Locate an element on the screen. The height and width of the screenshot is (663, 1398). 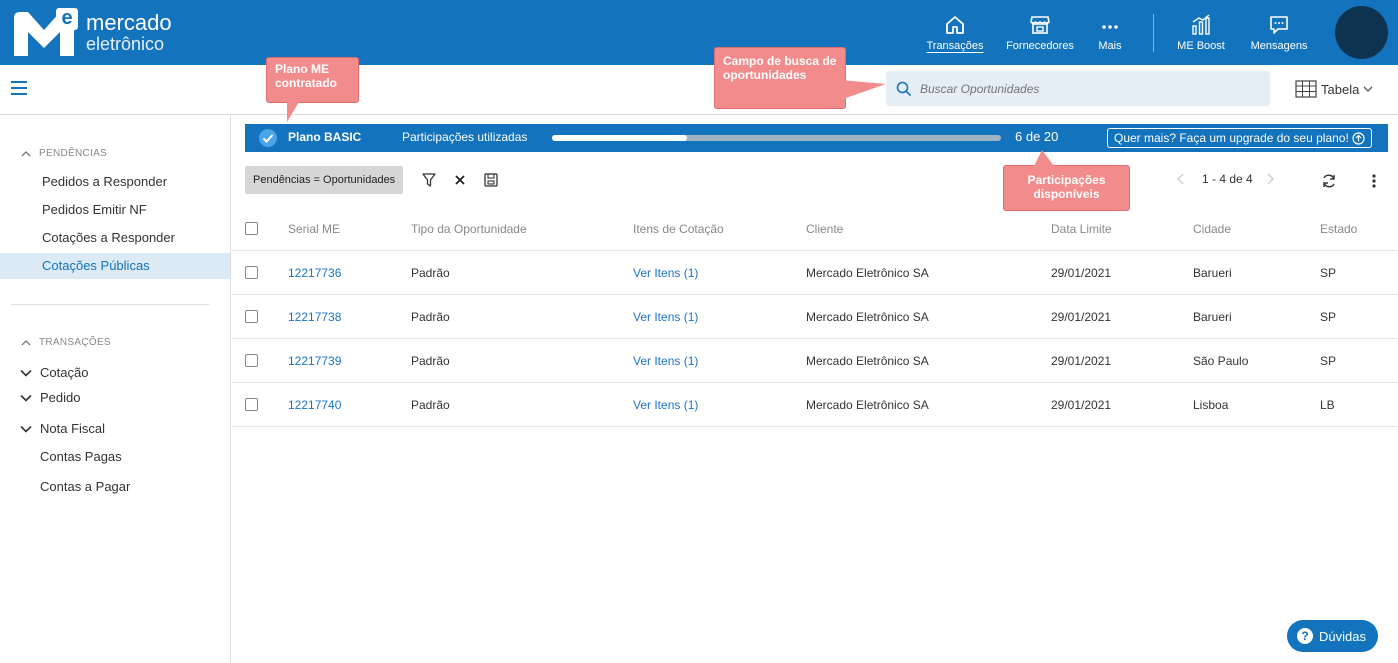
logo-line2: eletrônico is located at coordinates (125, 43).